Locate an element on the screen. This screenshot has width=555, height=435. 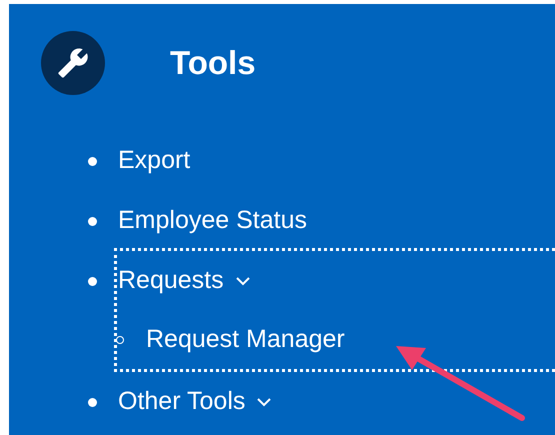
submenu-link: Request Manager is located at coordinates (245, 340).